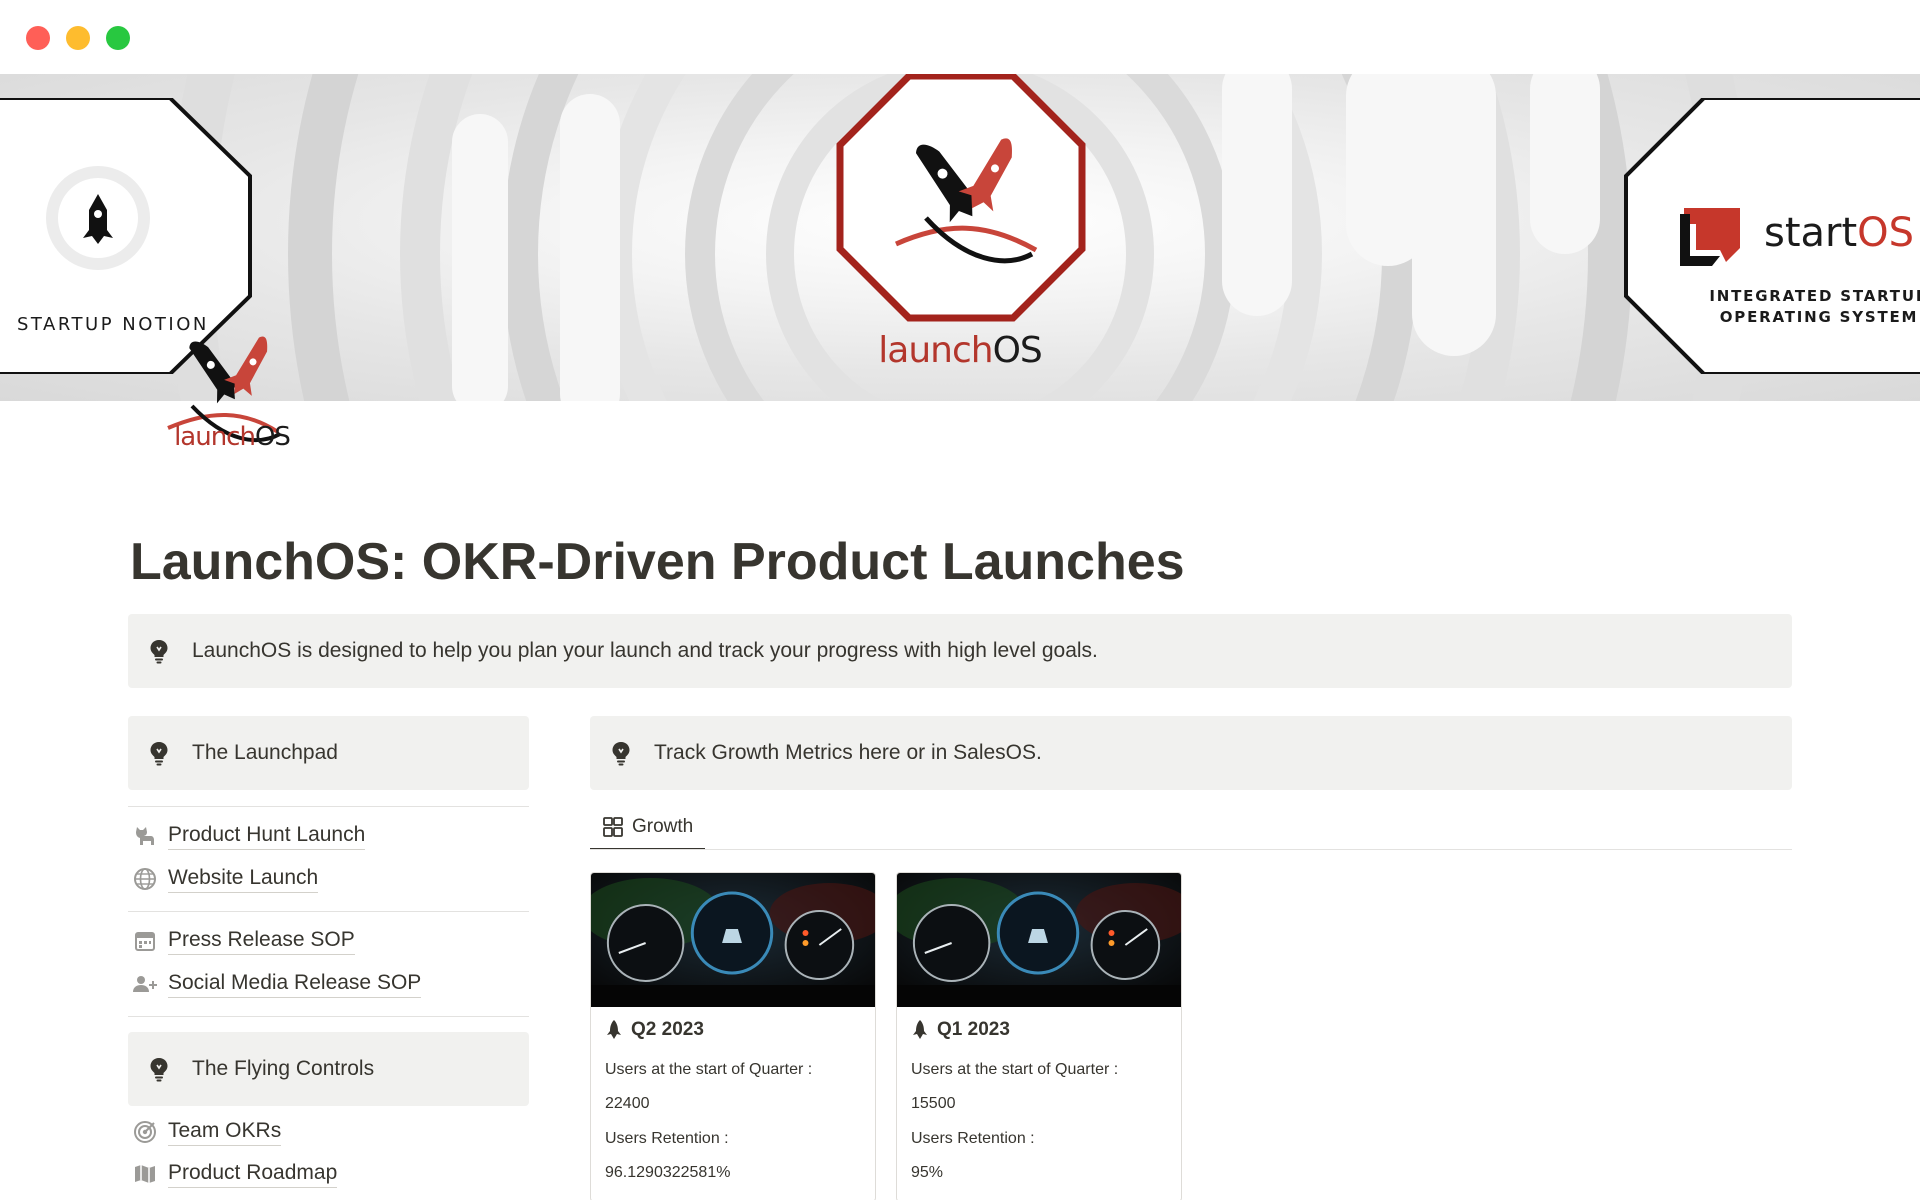  Describe the element at coordinates (657, 562) in the screenshot. I see `page-title: LaunchOS: OKR-Driven Product Launches` at that location.